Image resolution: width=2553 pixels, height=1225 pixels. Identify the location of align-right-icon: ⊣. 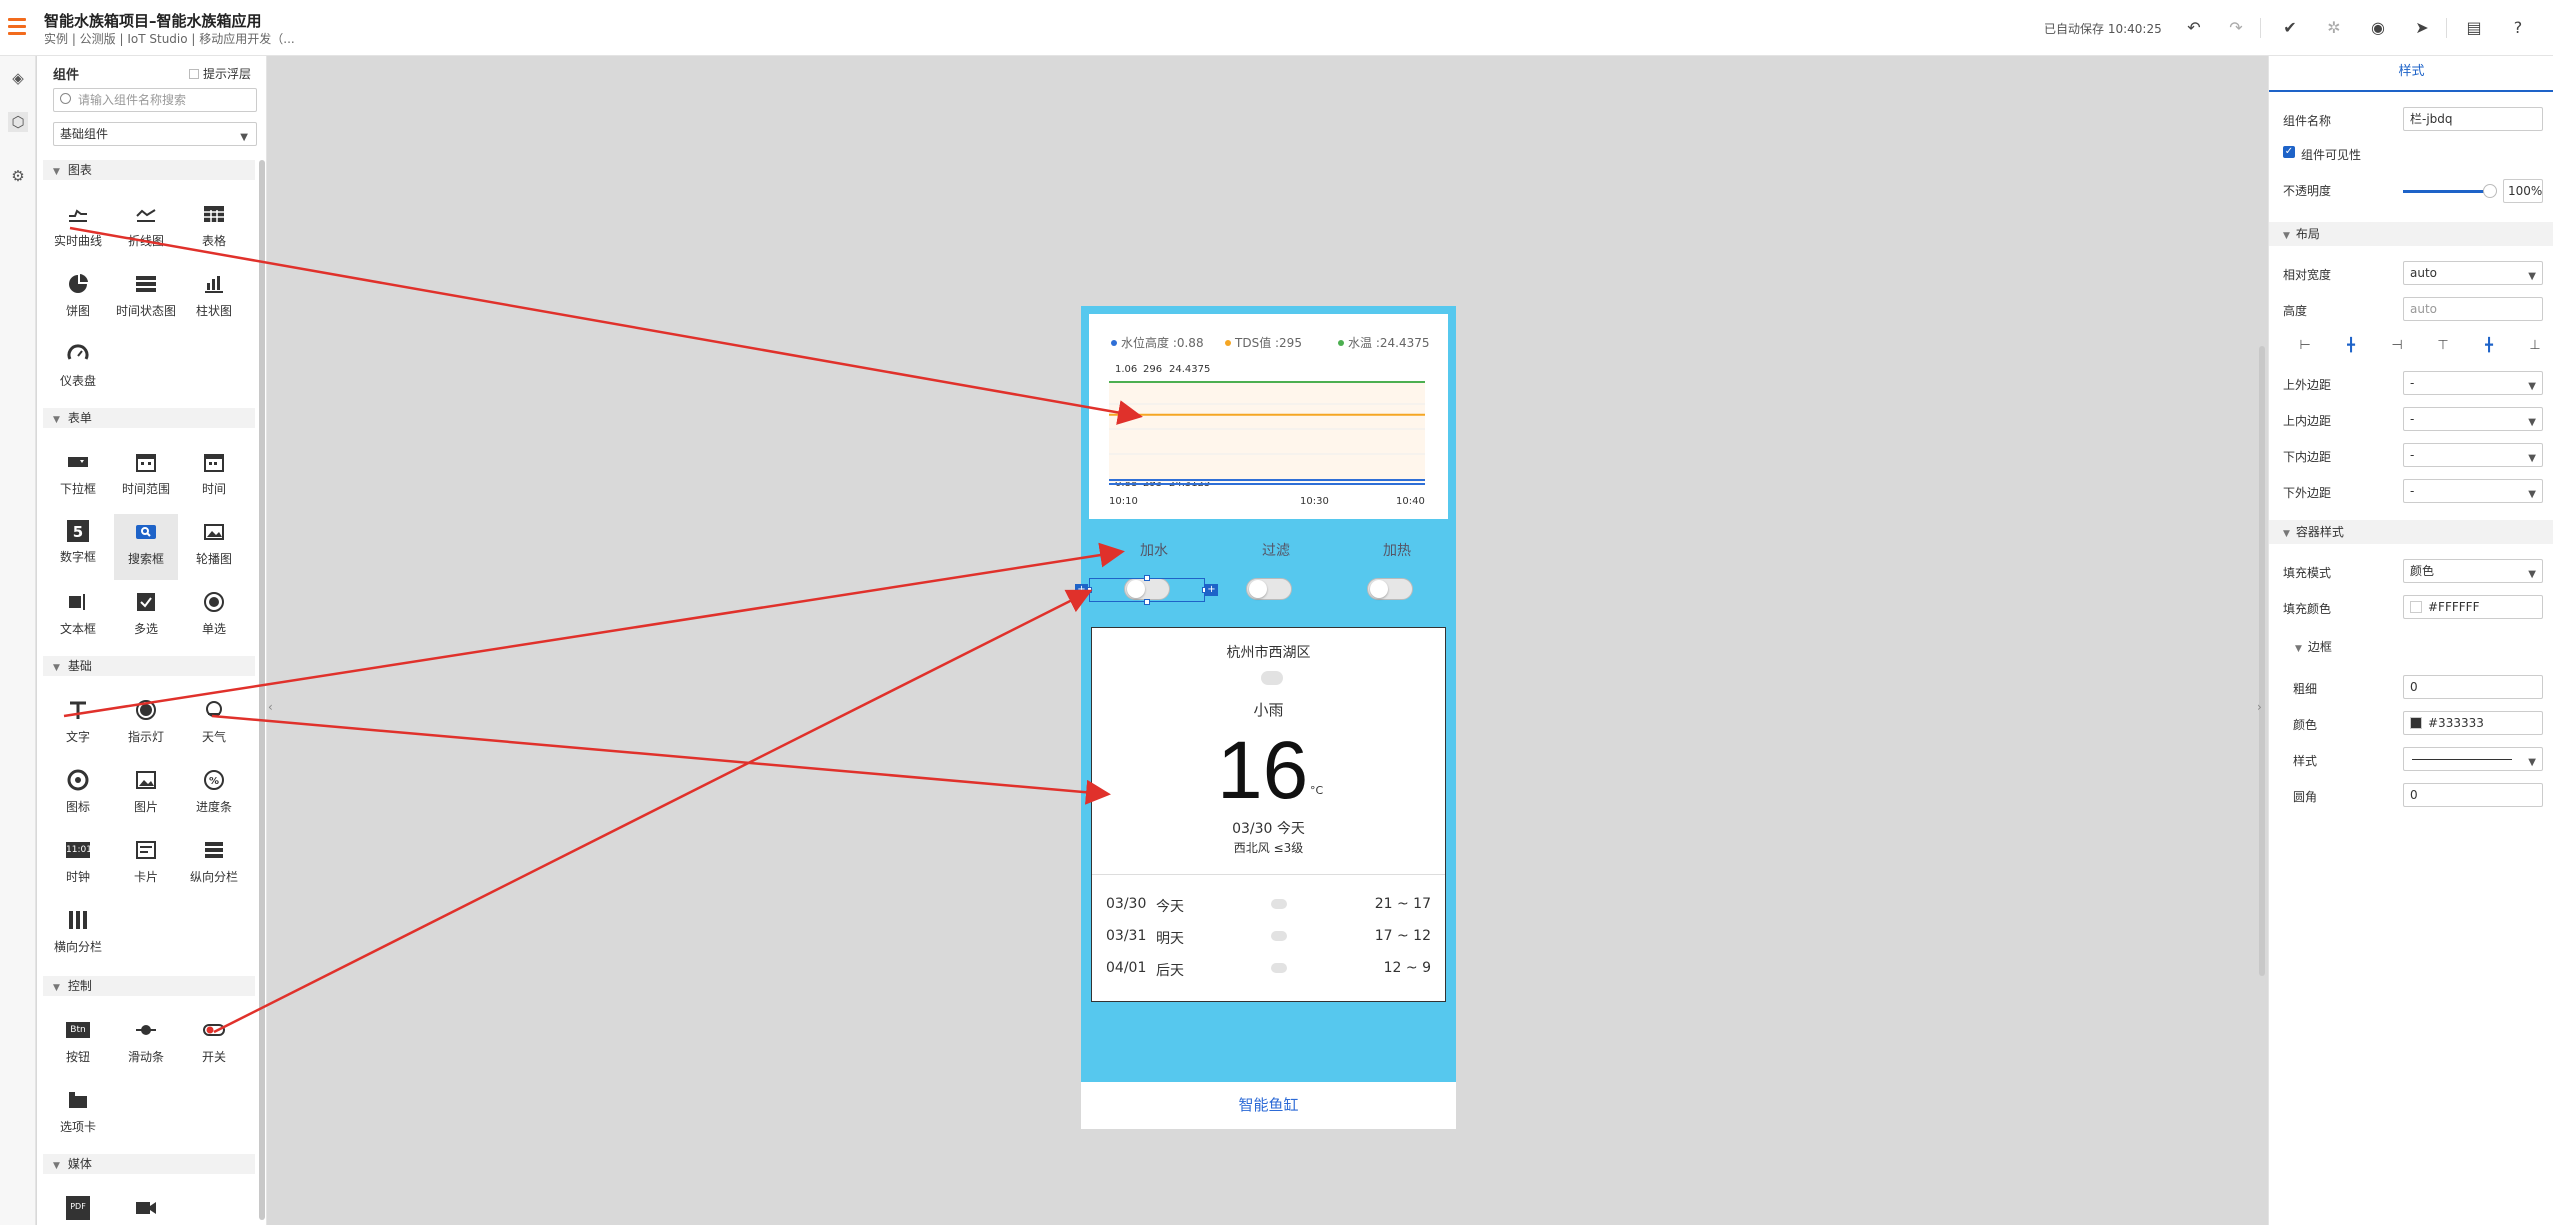
(2397, 346).